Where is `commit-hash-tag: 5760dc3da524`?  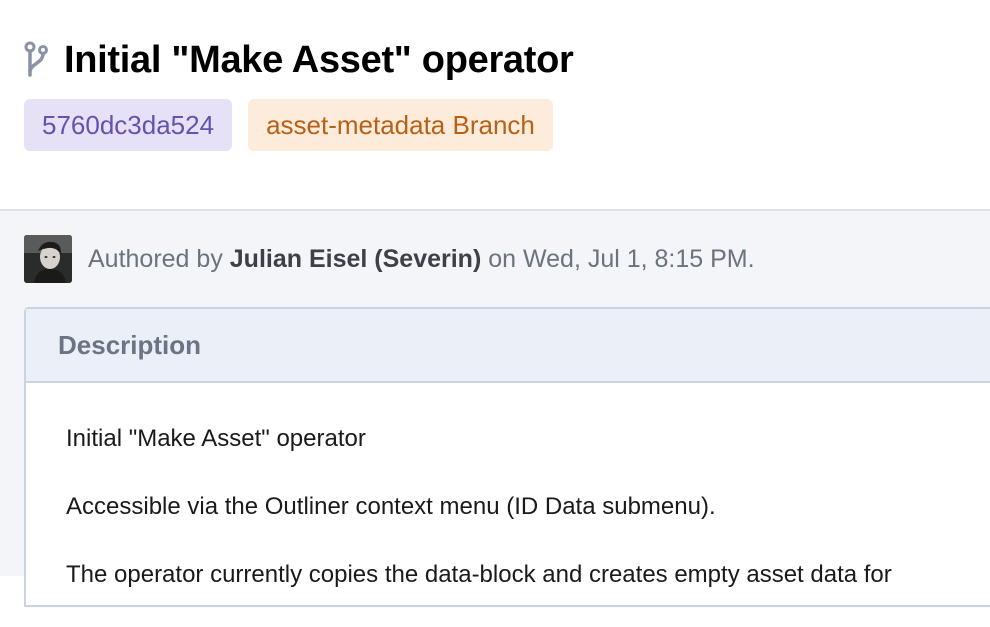 commit-hash-tag: 5760dc3da524 is located at coordinates (128, 125).